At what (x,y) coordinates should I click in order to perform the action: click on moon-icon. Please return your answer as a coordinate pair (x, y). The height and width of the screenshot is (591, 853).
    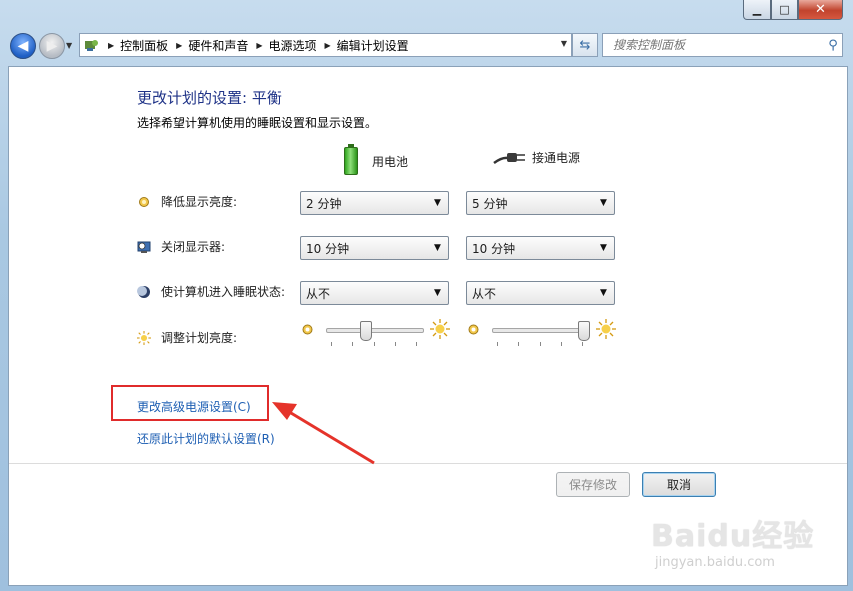
    Looking at the image, I should click on (144, 292).